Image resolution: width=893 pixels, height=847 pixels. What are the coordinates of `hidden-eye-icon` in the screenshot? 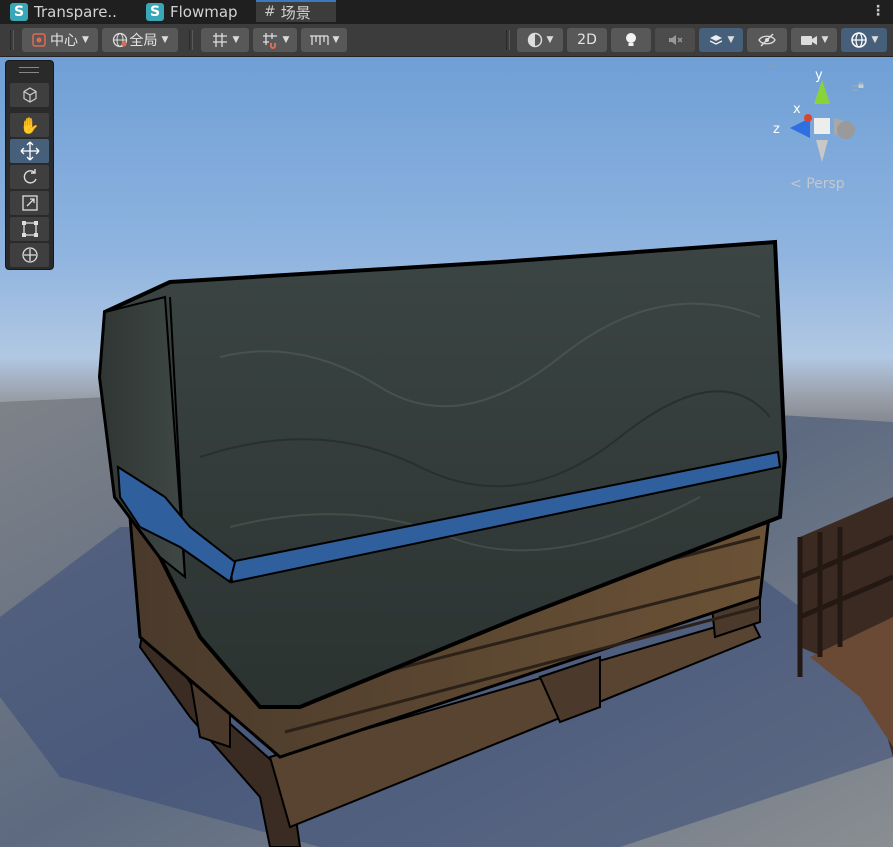 It's located at (767, 40).